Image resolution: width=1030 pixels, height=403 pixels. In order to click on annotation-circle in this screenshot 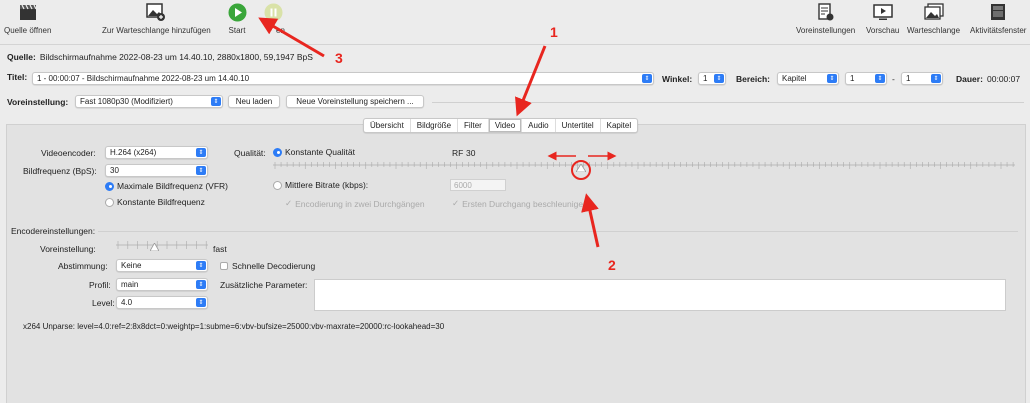, I will do `click(581, 170)`.